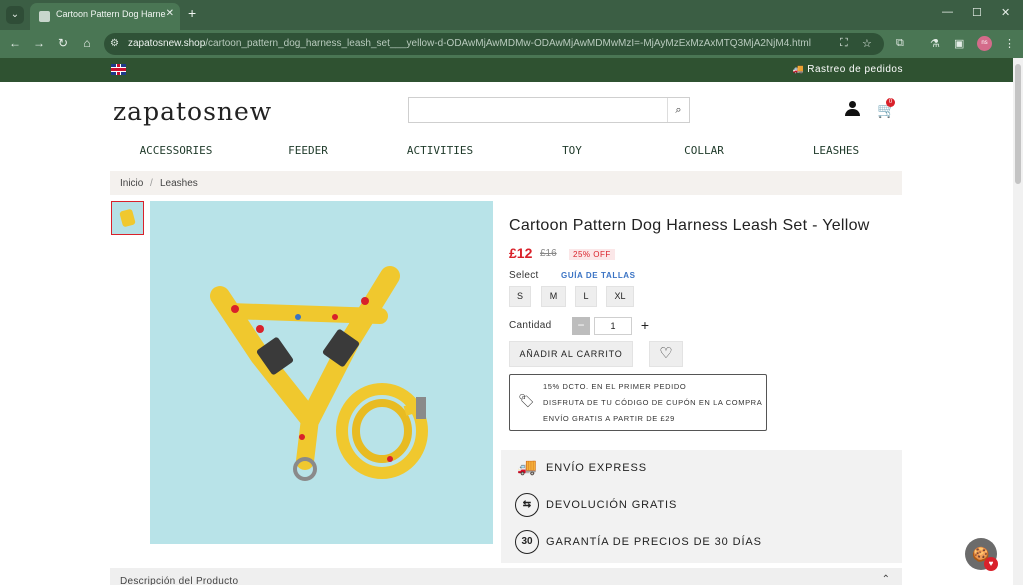 Image resolution: width=1023 pixels, height=585 pixels. I want to click on site-top-bar: 🚚 Rastreo de pedidos, so click(506, 70).